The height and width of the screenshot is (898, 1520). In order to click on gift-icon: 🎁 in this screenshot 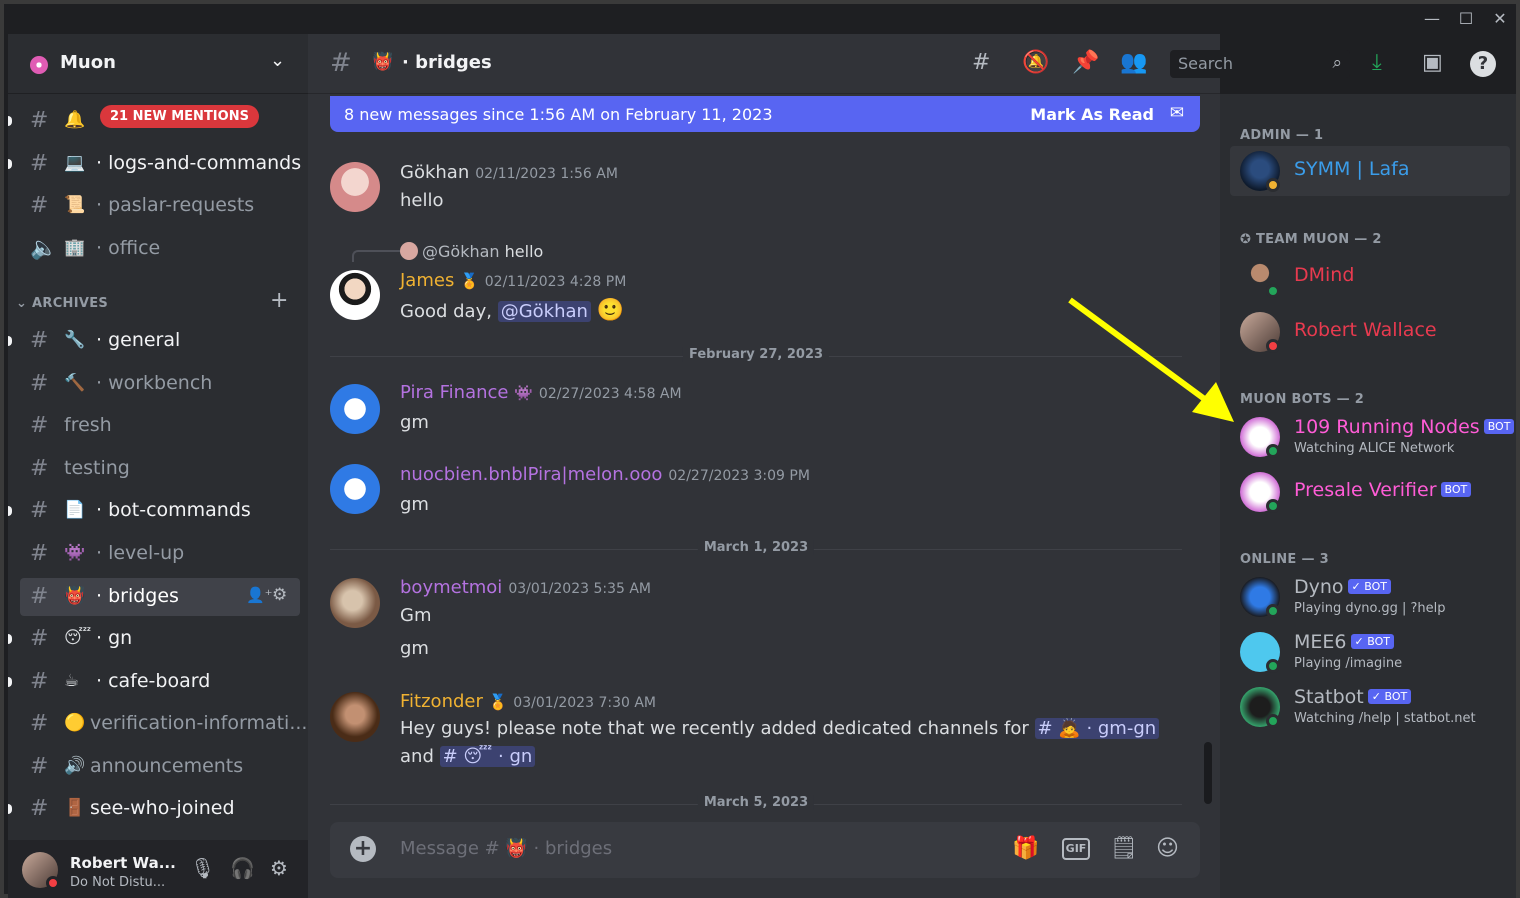, I will do `click(1025, 848)`.